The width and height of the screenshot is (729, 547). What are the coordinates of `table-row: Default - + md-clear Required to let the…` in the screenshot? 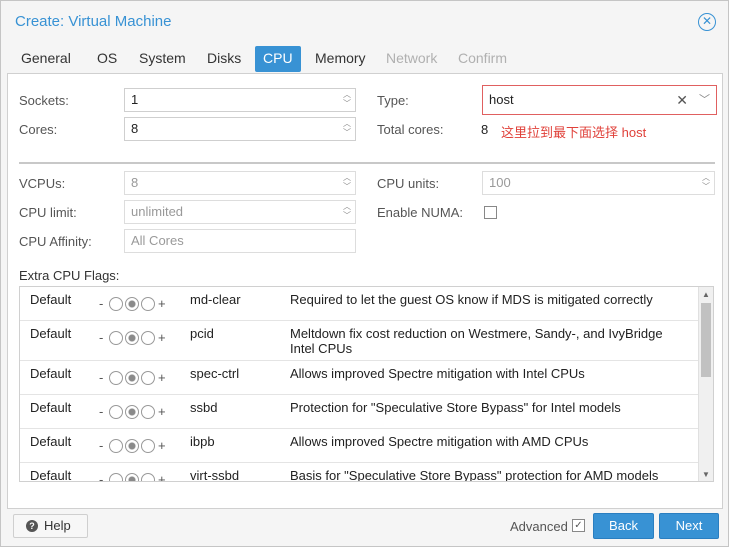 It's located at (359, 304).